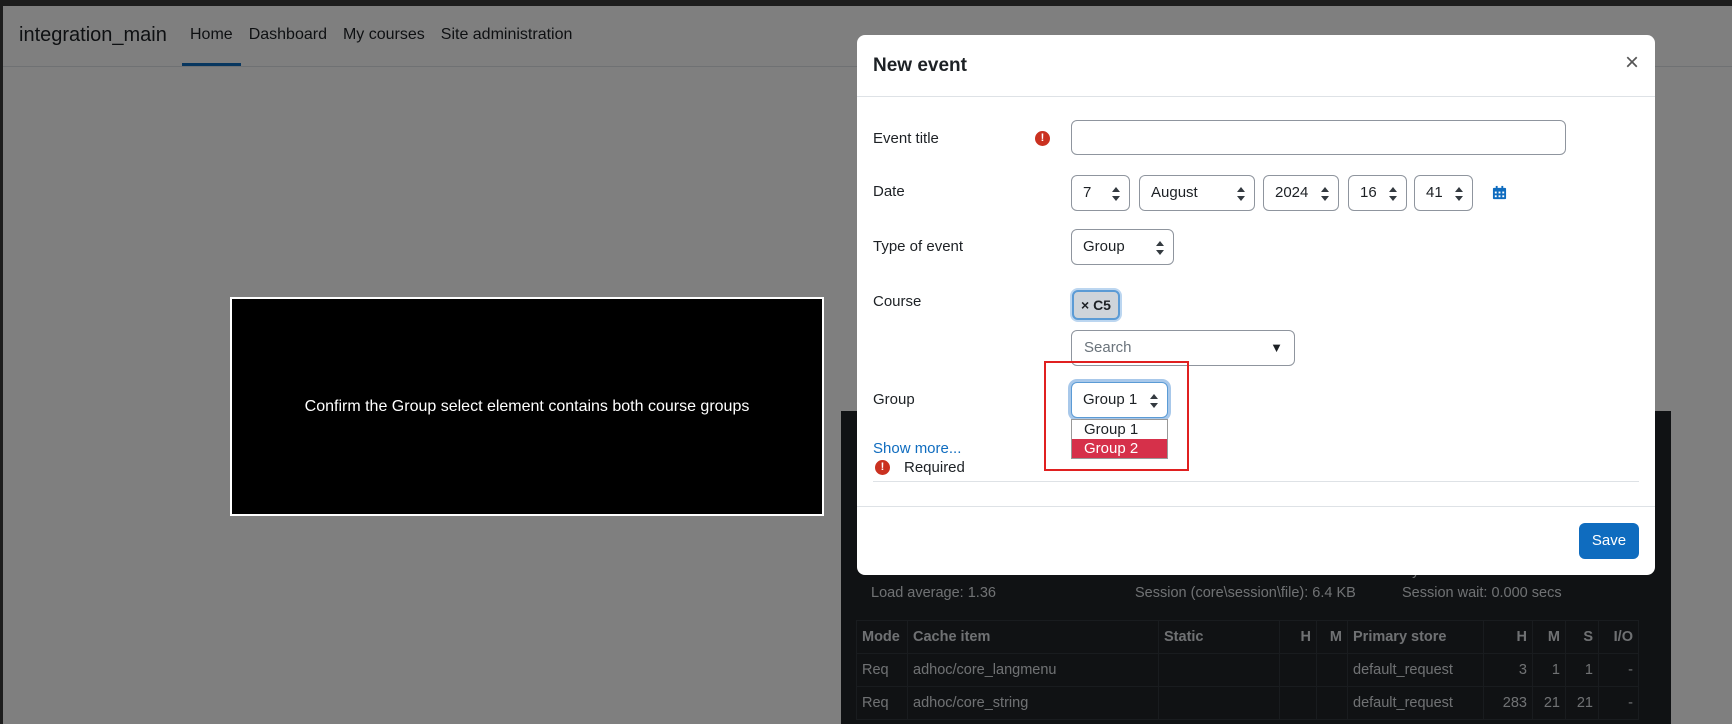 The width and height of the screenshot is (1732, 724). Describe the element at coordinates (1087, 192) in the screenshot. I see `day-value: 7` at that location.